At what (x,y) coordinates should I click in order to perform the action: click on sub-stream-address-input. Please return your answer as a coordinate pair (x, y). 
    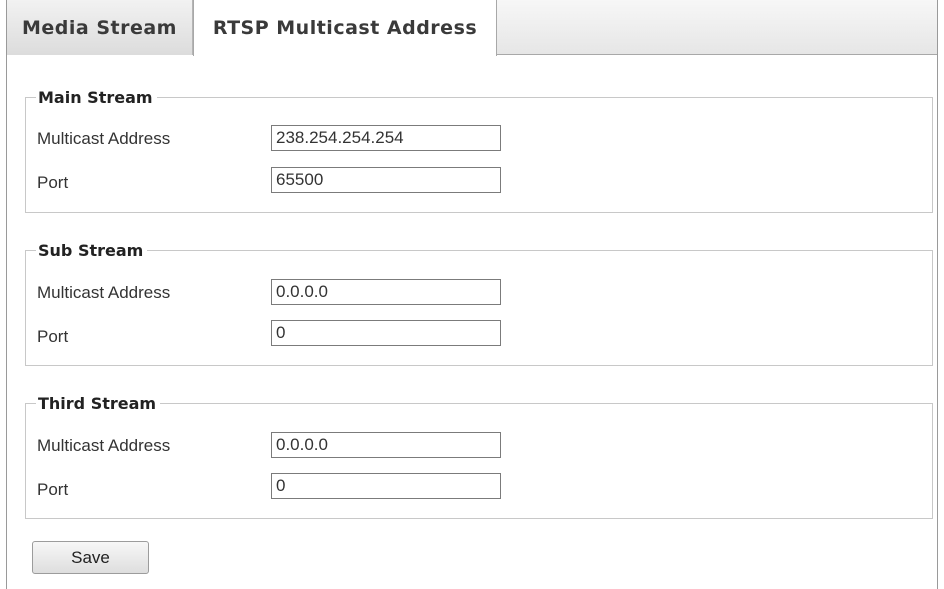
    Looking at the image, I should click on (386, 292).